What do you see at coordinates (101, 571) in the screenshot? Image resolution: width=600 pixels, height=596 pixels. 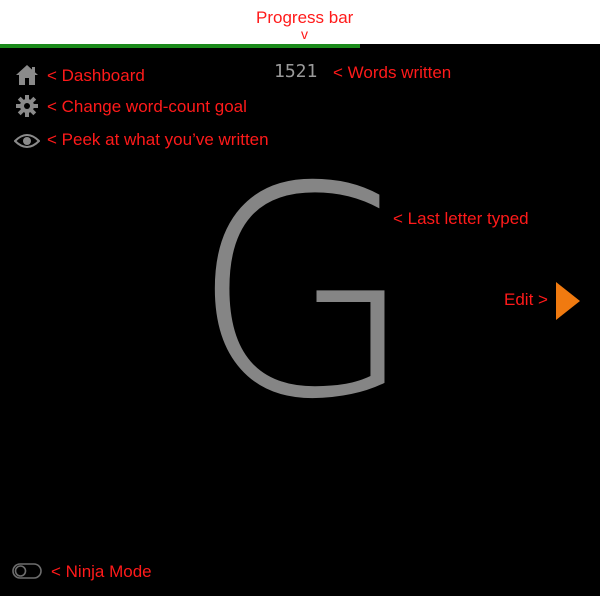 I see `ninja-annotation: < Ninja Mode` at bounding box center [101, 571].